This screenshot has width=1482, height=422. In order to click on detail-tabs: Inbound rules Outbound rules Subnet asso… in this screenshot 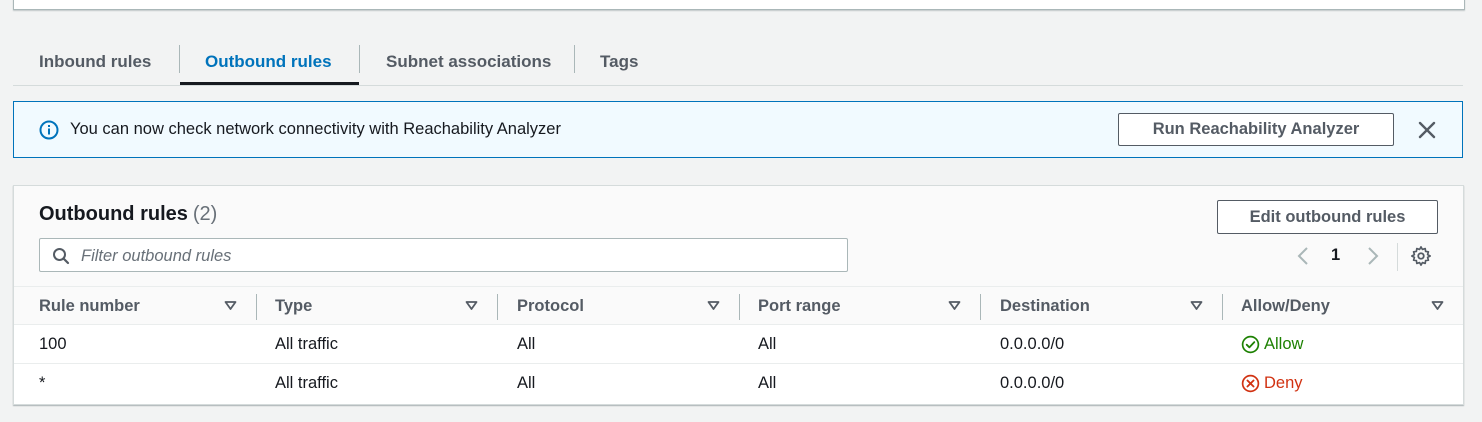, I will do `click(738, 62)`.